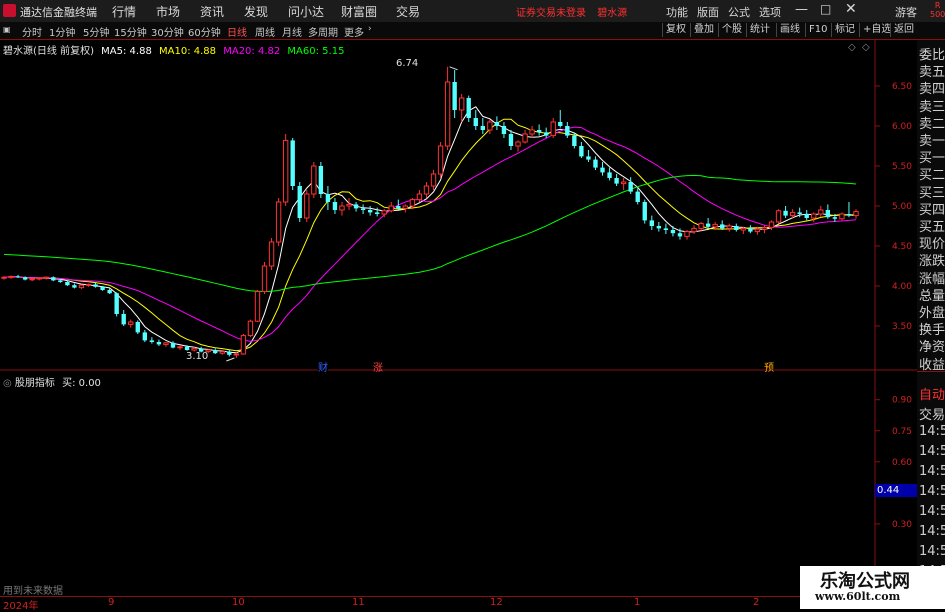 The image size is (945, 612). Describe the element at coordinates (932, 245) in the screenshot. I see `side-item: 现价` at that location.